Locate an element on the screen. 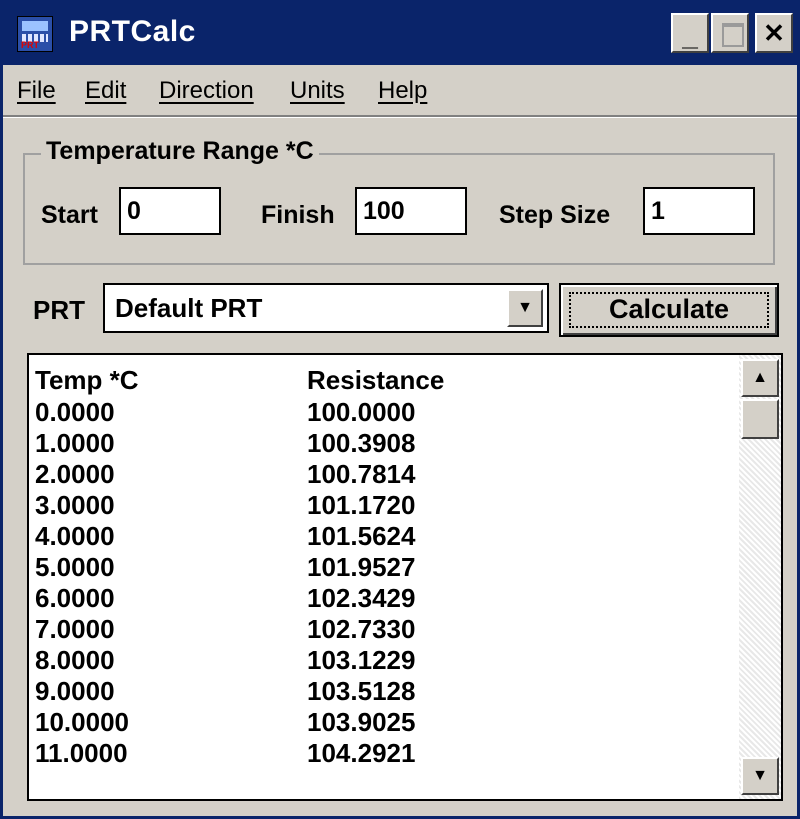  resistance-value: 103.9025 is located at coordinates (361, 722).